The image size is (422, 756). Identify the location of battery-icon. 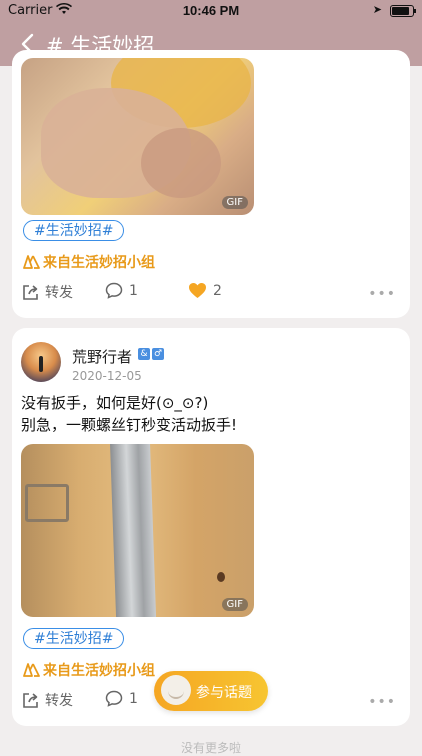
(403, 11).